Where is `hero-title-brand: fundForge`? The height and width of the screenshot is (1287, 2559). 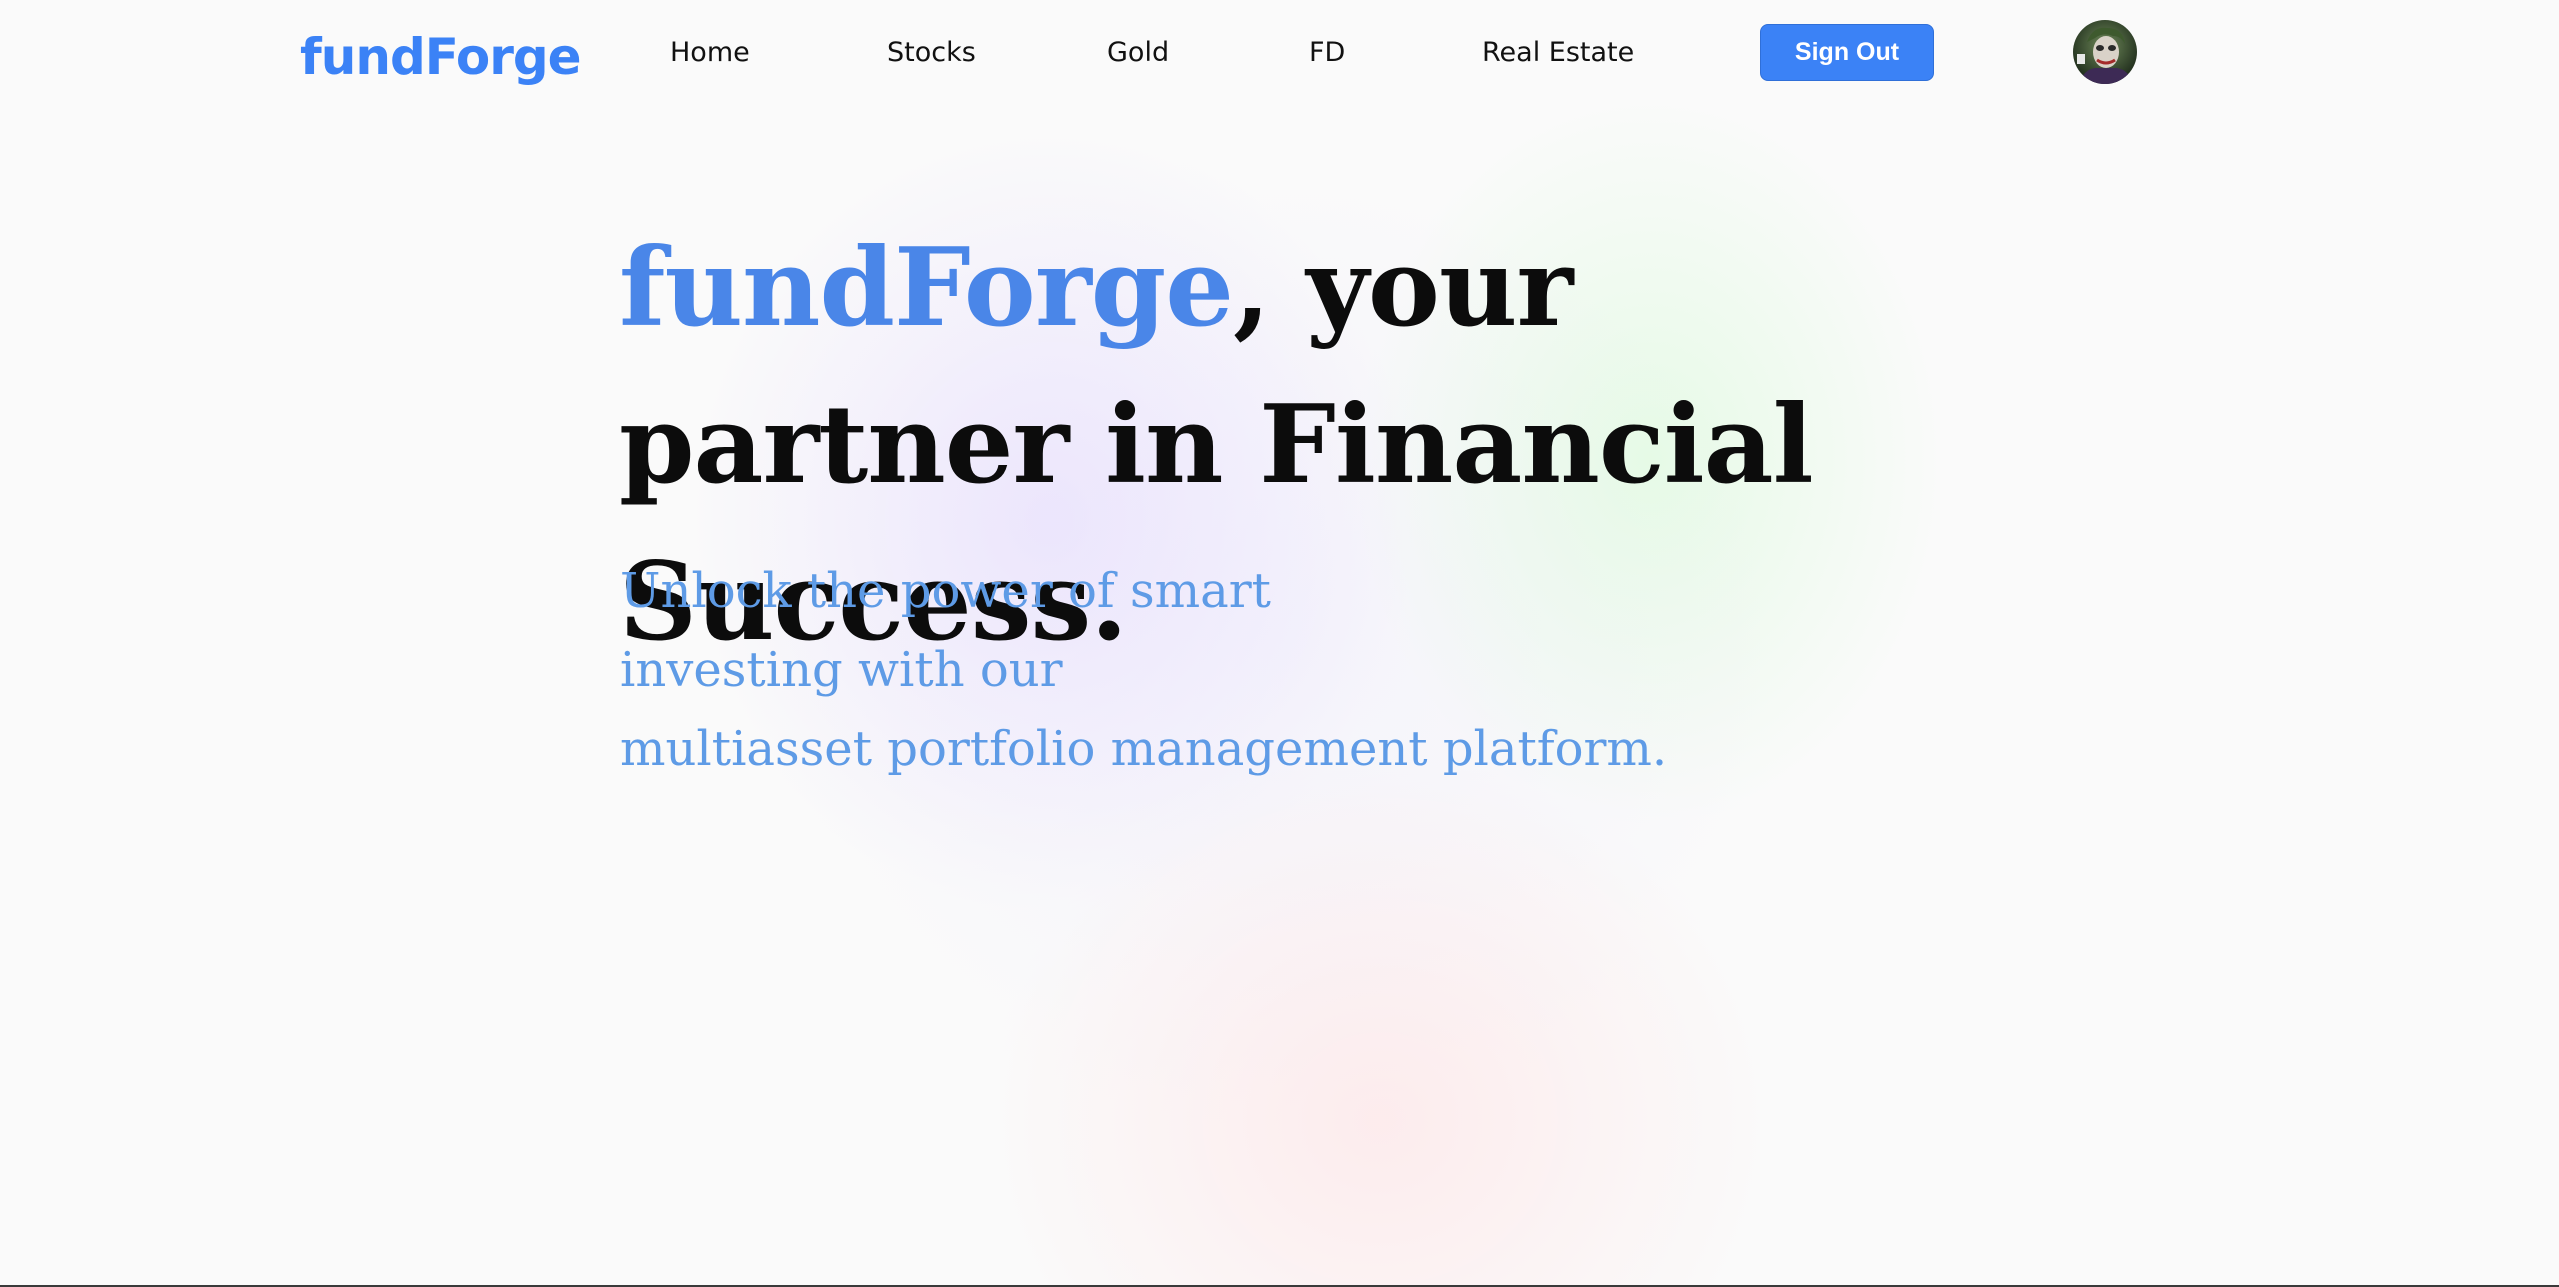
hero-title-brand: fundForge is located at coordinates (926, 288).